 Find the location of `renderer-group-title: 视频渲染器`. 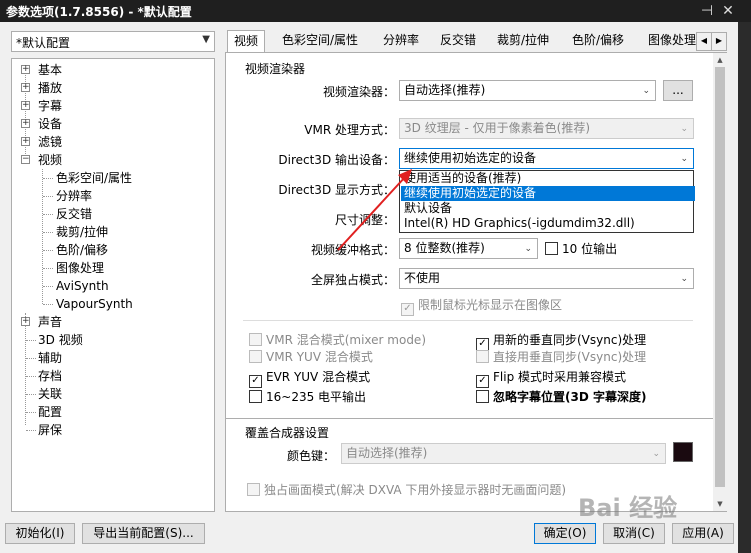

renderer-group-title: 视频渲染器 is located at coordinates (275, 69).